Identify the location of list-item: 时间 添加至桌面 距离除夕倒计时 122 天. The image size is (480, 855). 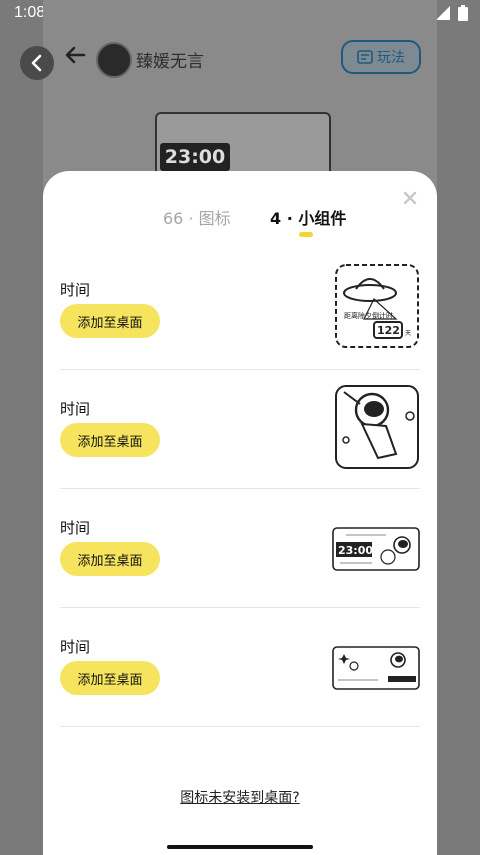
(240, 310).